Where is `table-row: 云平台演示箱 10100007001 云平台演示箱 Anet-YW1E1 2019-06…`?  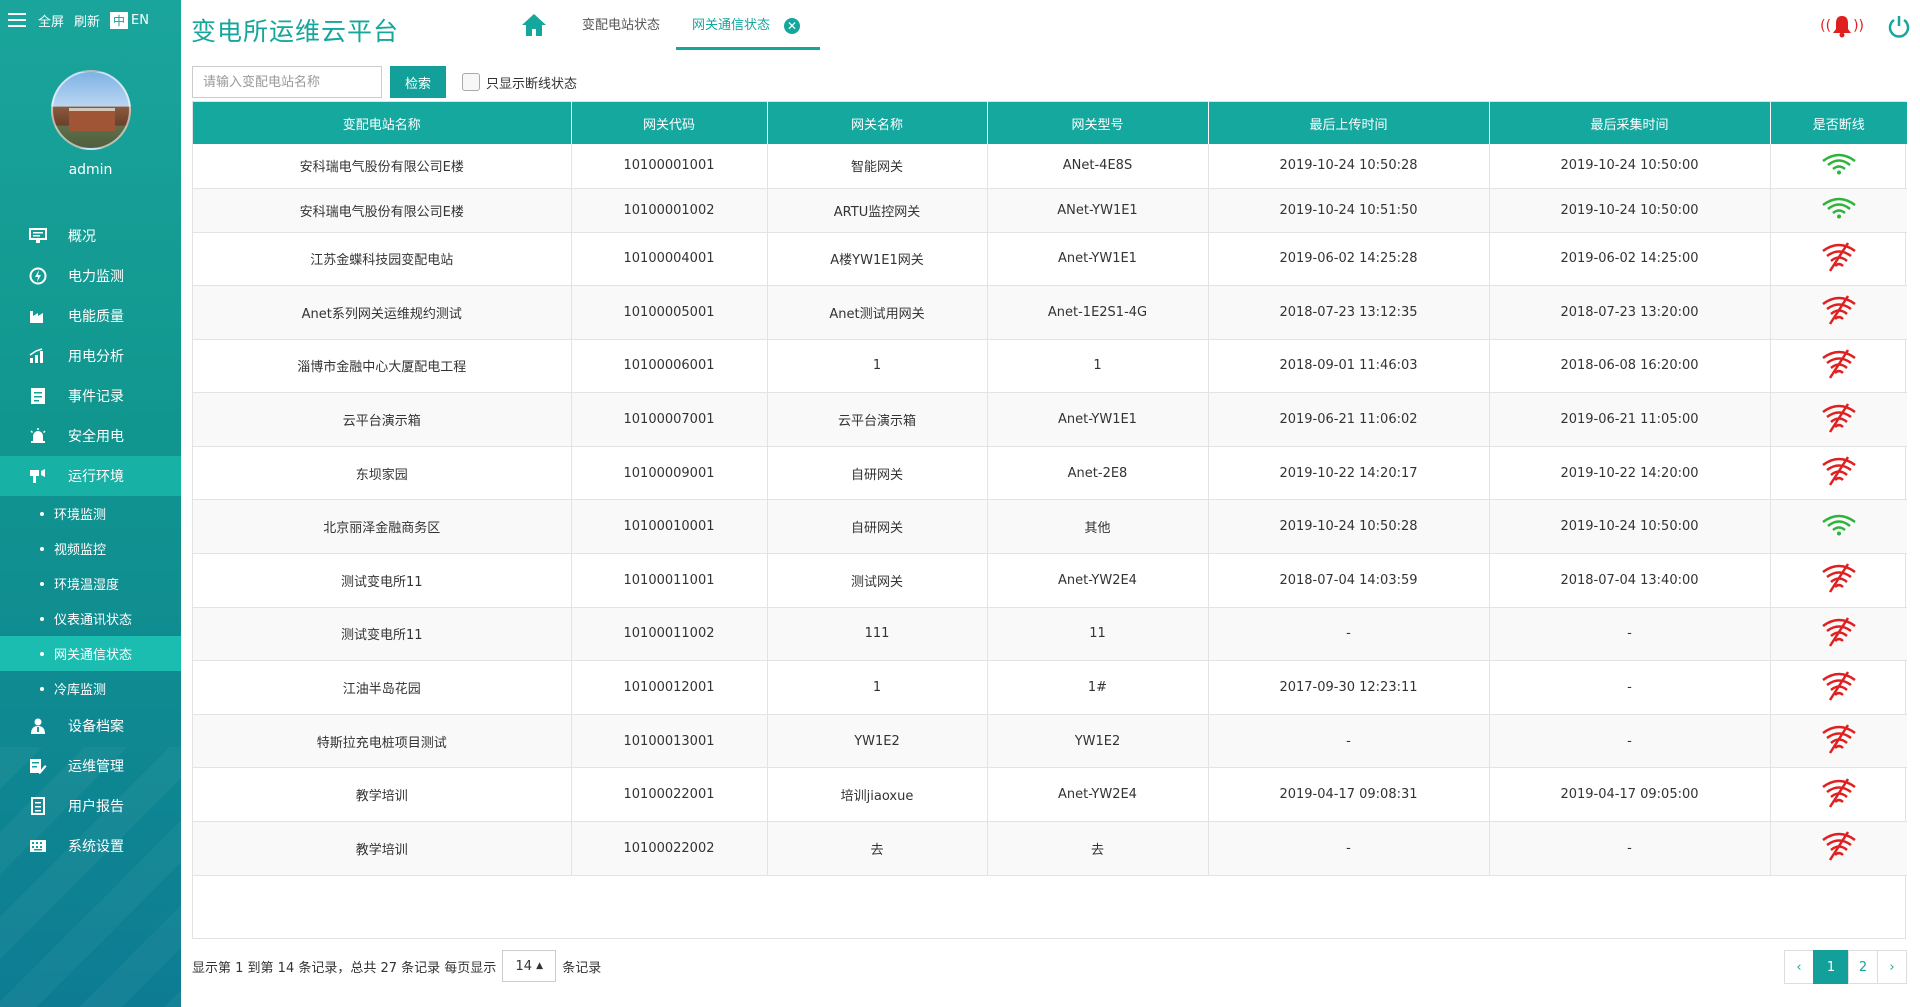
table-row: 云平台演示箱 10100007001 云平台演示箱 Anet-YW1E1 2019-06… is located at coordinates (1050, 419).